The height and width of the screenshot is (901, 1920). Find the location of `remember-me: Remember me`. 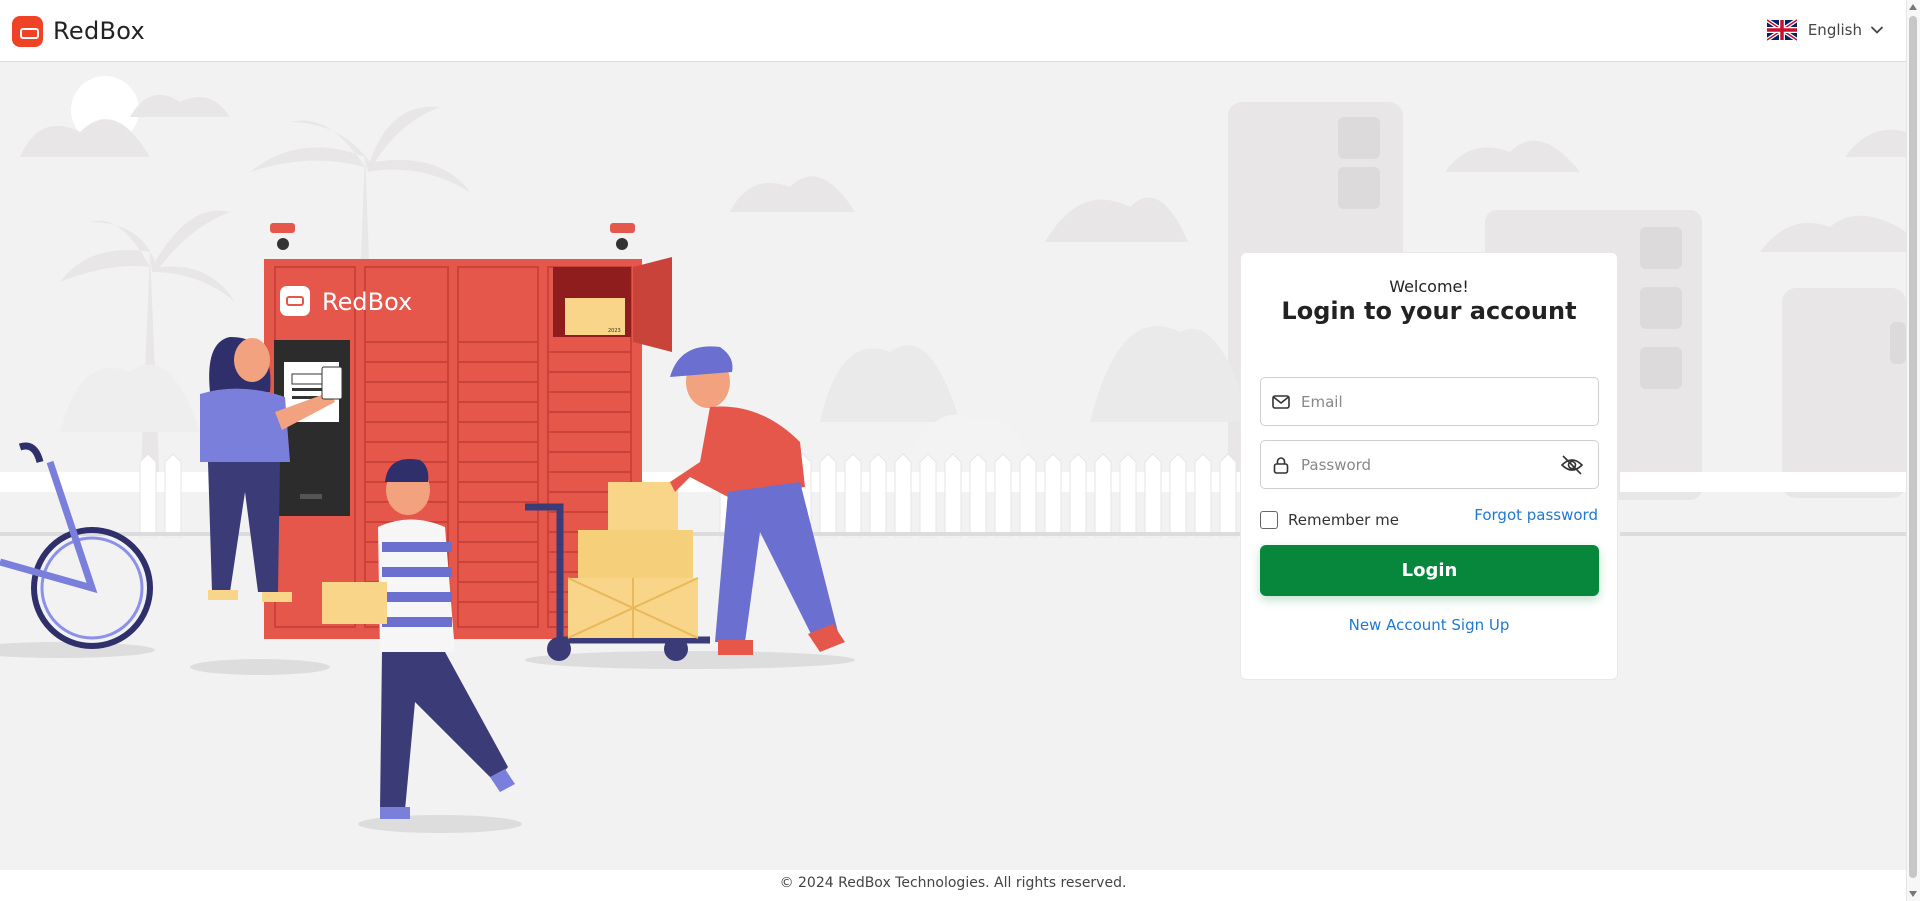

remember-me: Remember me is located at coordinates (1329, 520).